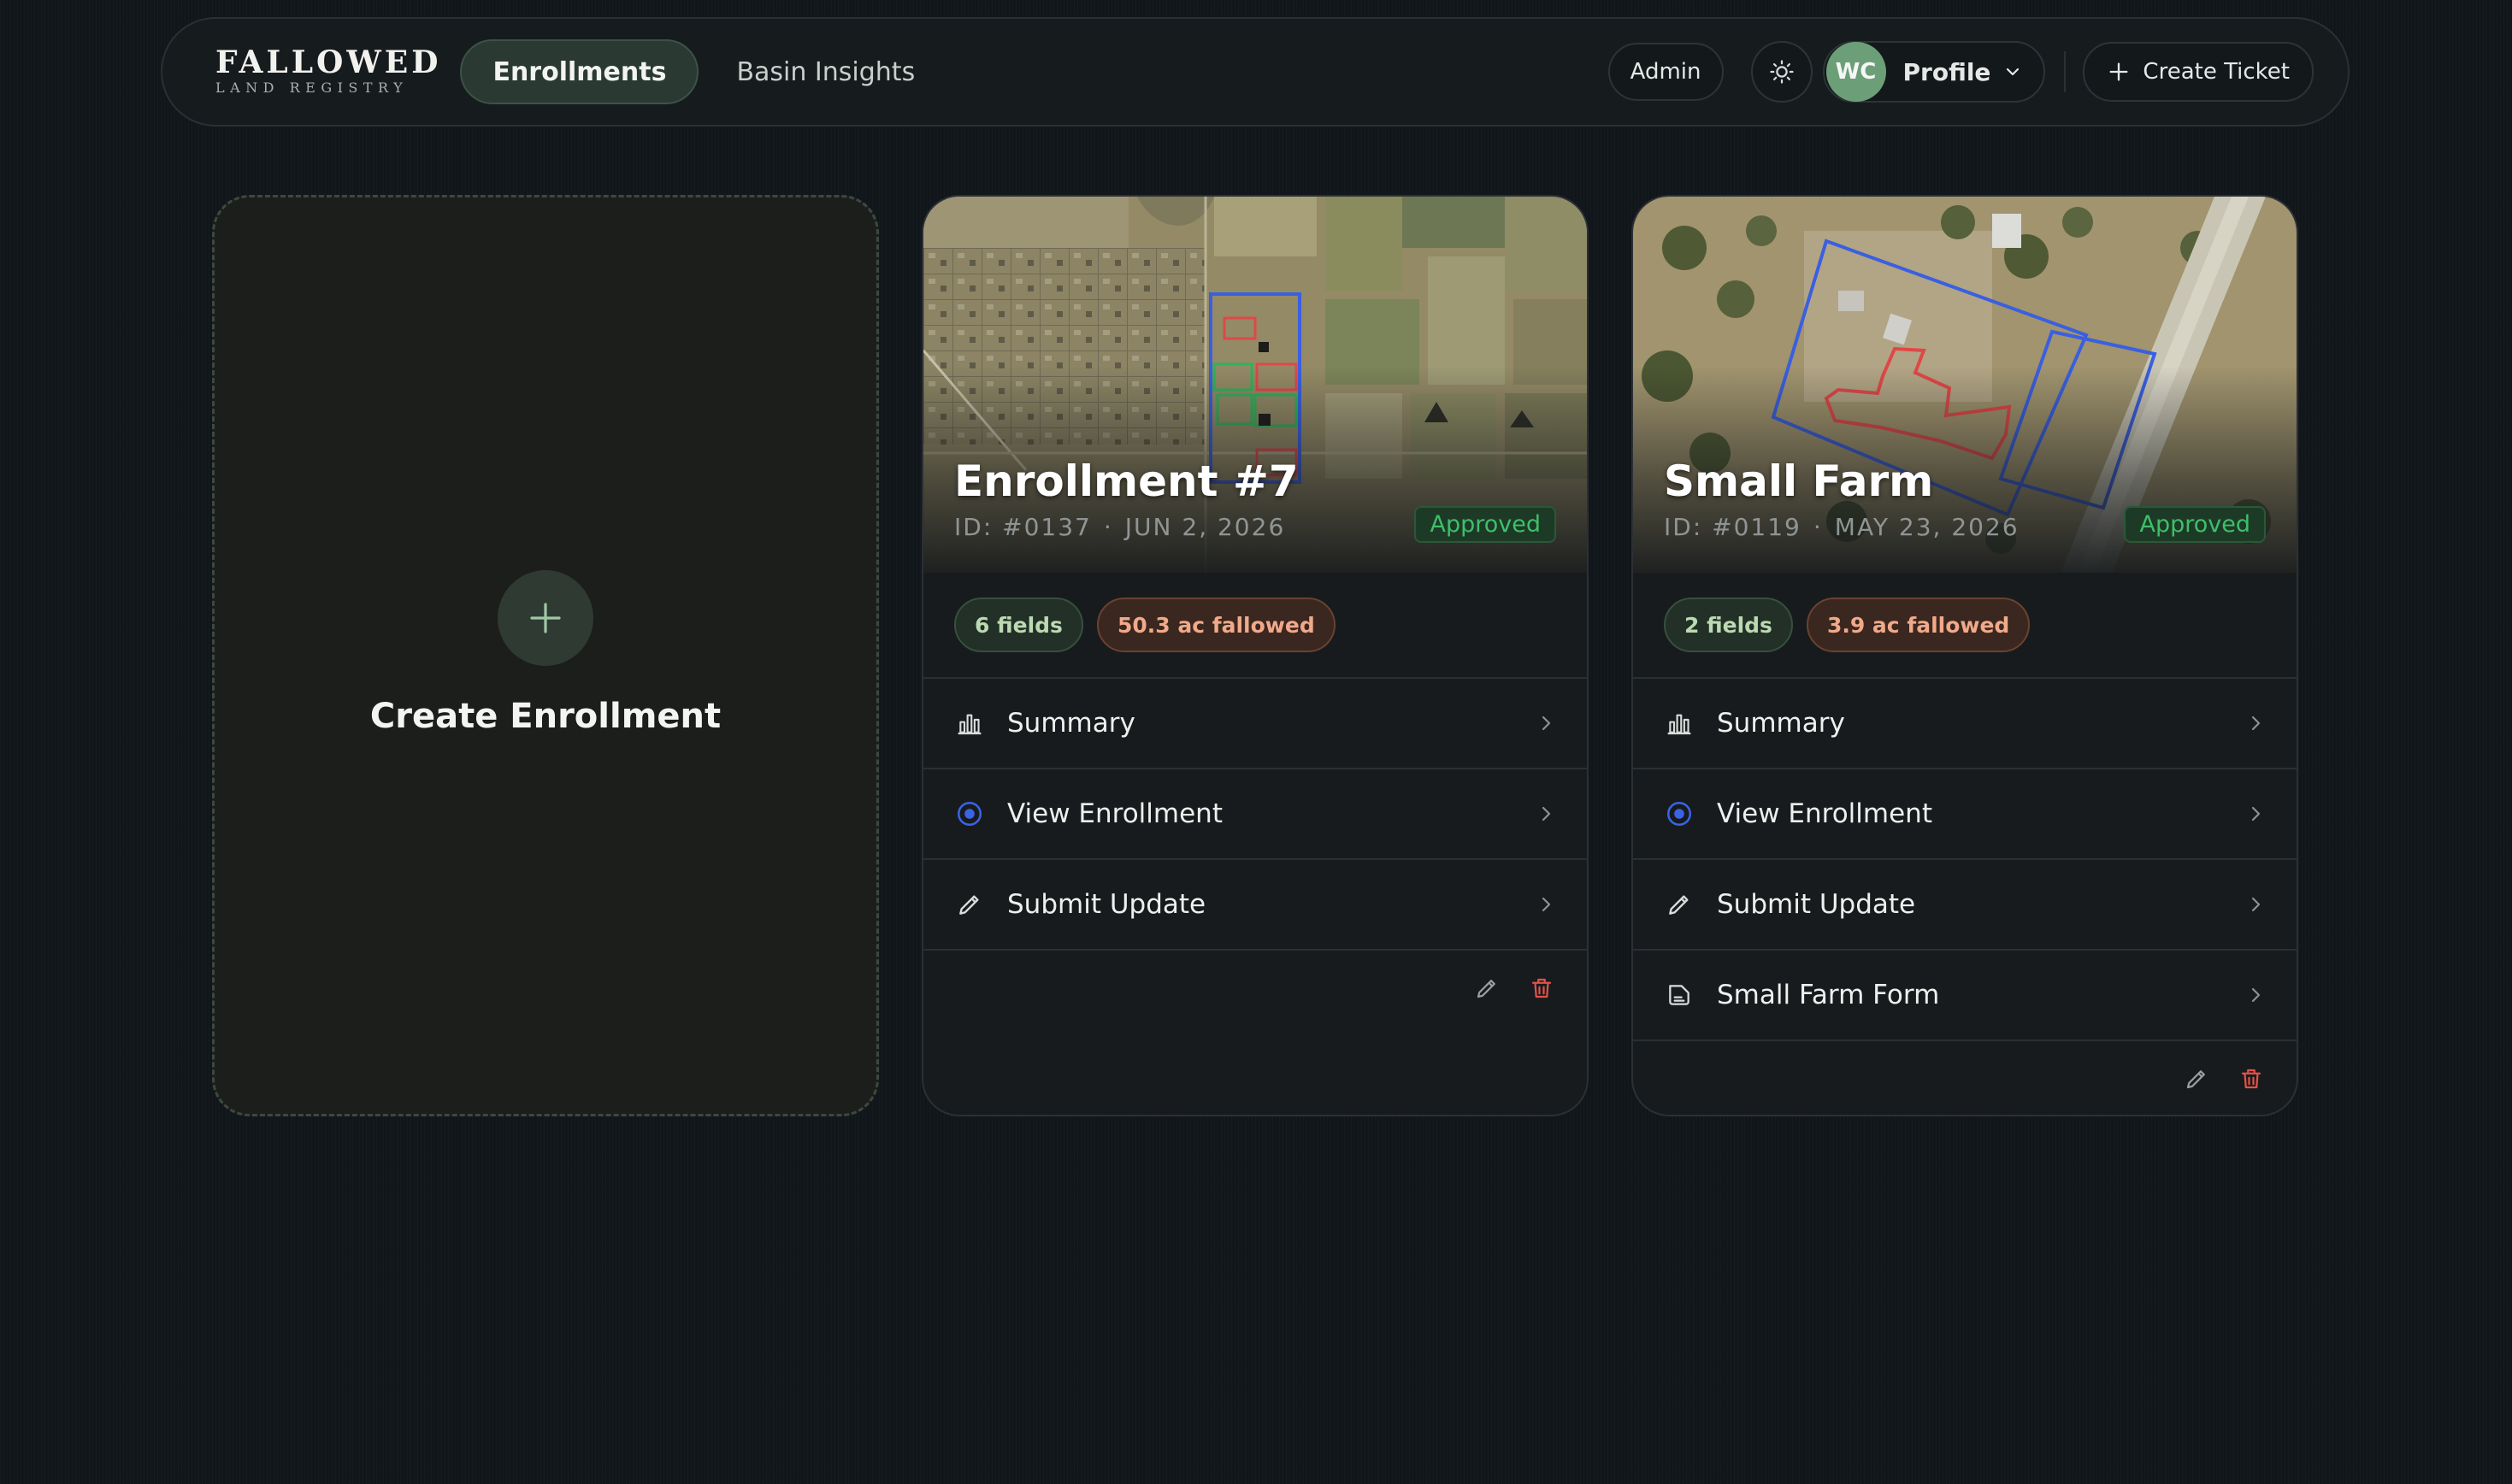  Describe the element at coordinates (1679, 995) in the screenshot. I see `document-icon` at that location.